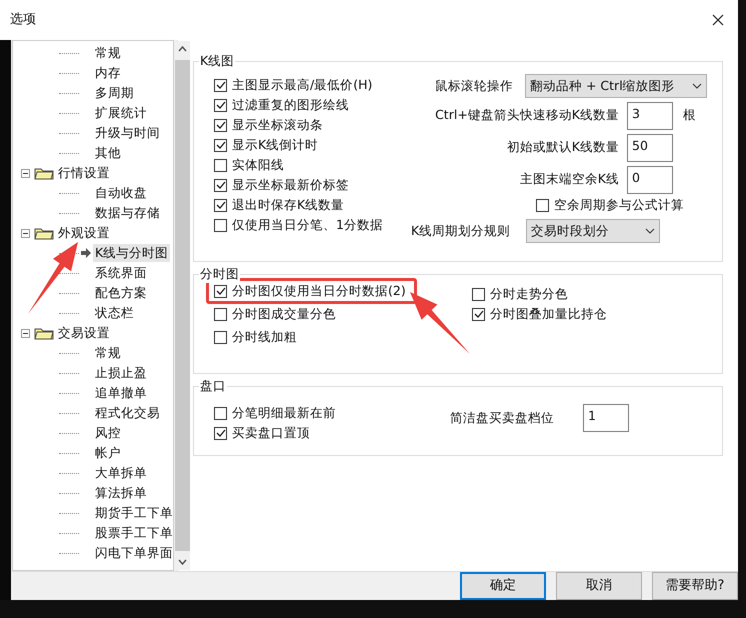 The image size is (746, 618). I want to click on number-field: 50, so click(650, 148).